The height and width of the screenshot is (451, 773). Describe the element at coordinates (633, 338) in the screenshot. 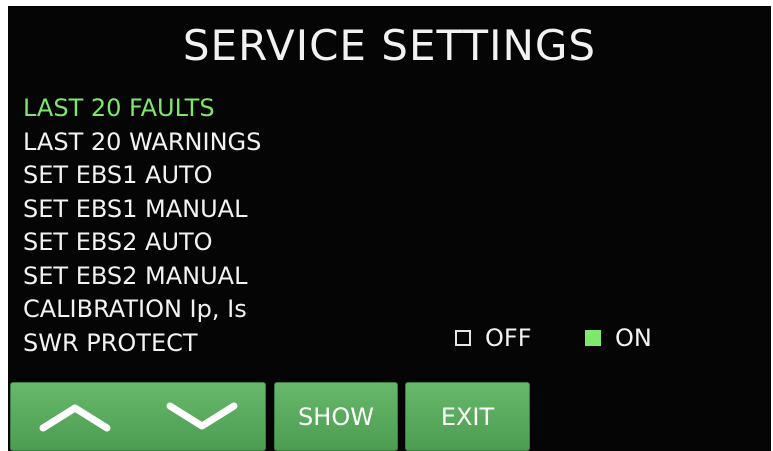

I see `on-label: ON` at that location.